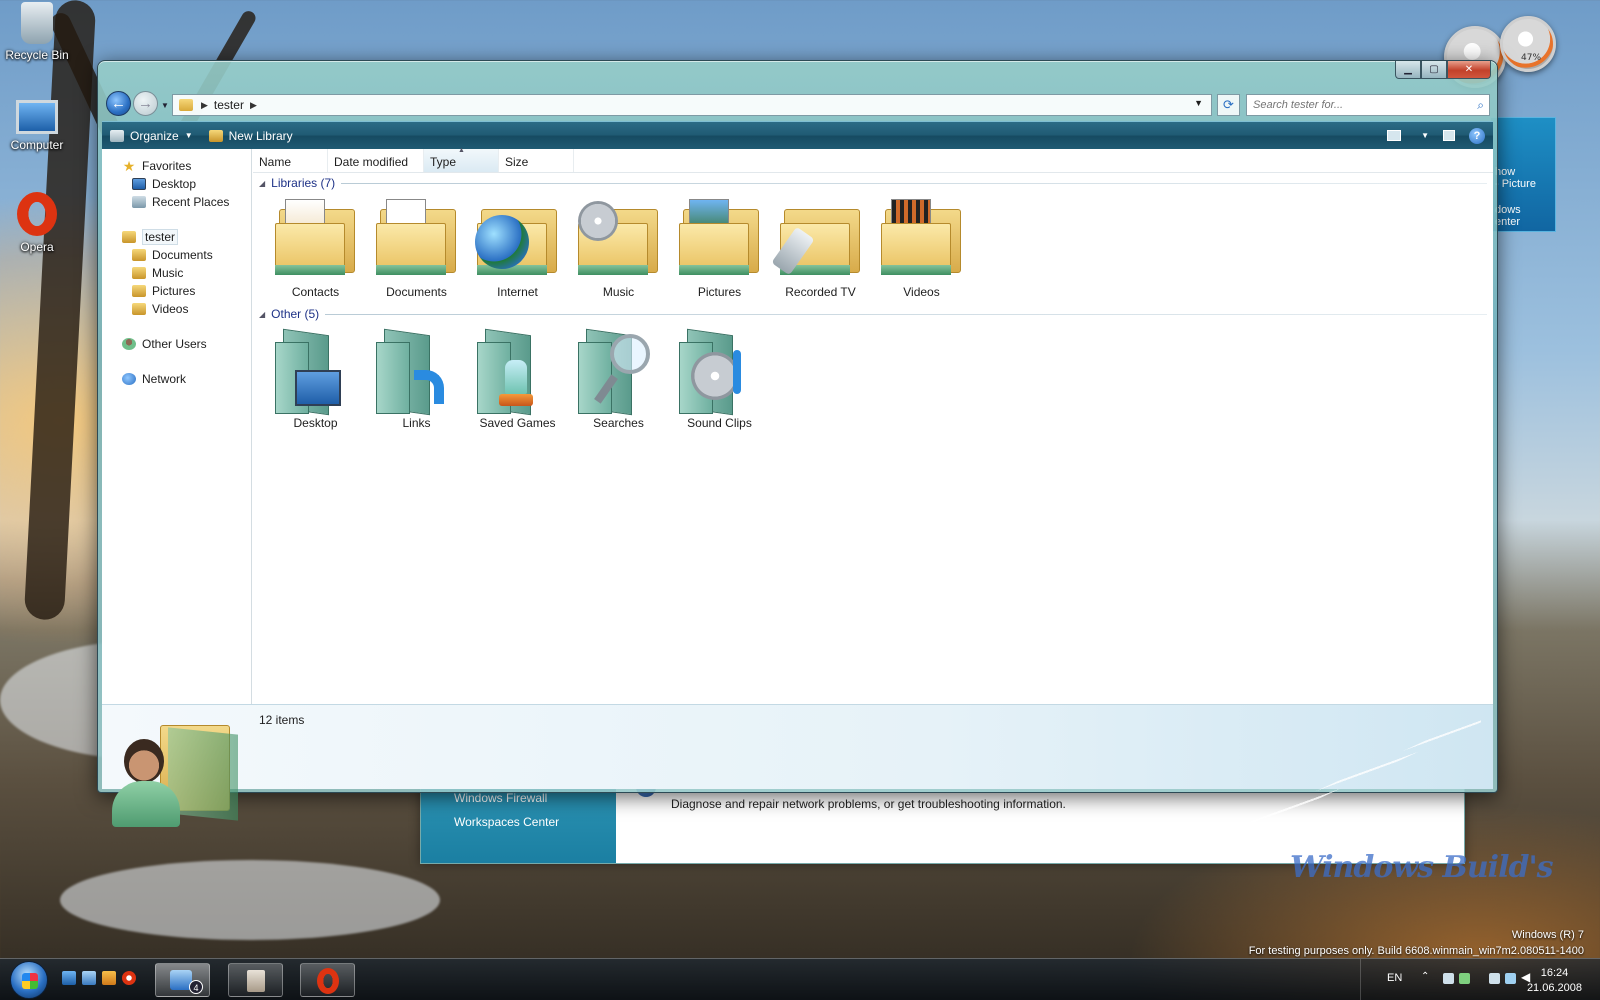 The image size is (1600, 1000). I want to click on links-folder-icon, so click(417, 372).